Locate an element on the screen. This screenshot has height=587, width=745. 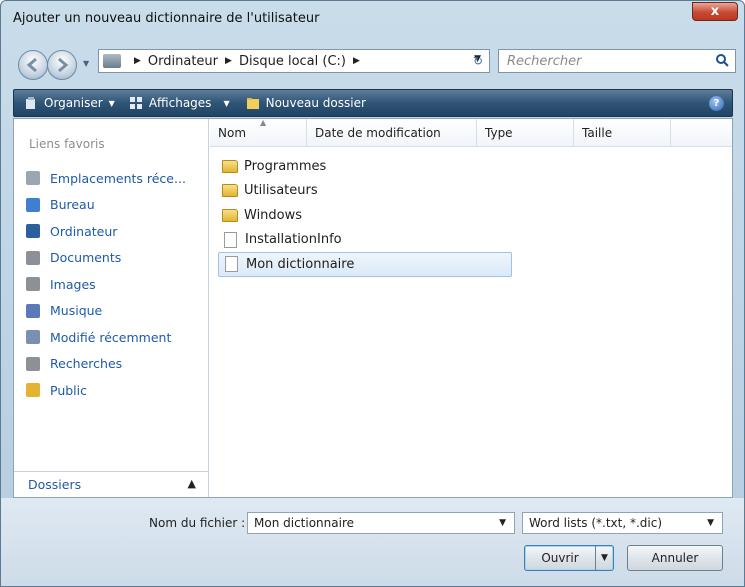
cancel-button: Annuler is located at coordinates (675, 558).